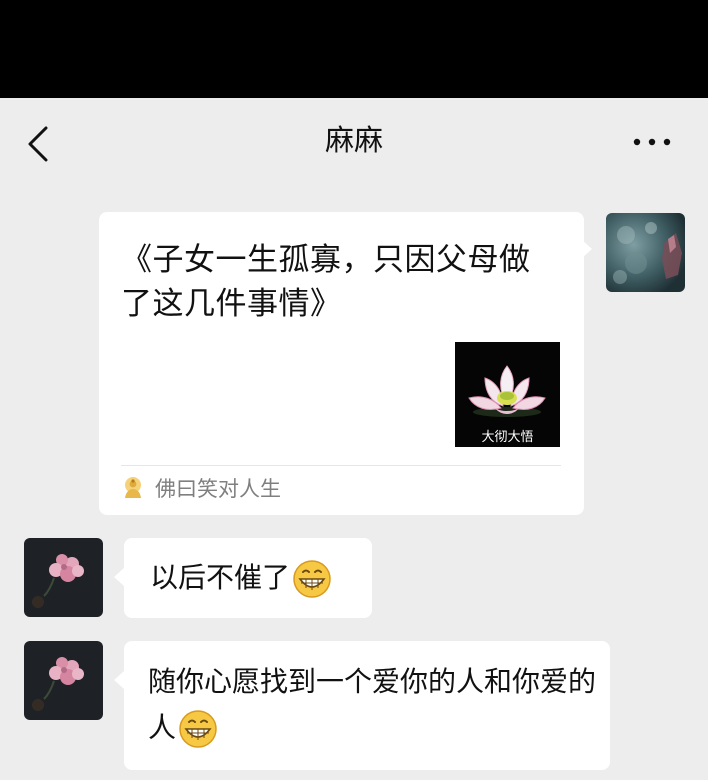 The height and width of the screenshot is (780, 708). What do you see at coordinates (507, 394) in the screenshot?
I see `article-thumbnail: 大彻大悟` at bounding box center [507, 394].